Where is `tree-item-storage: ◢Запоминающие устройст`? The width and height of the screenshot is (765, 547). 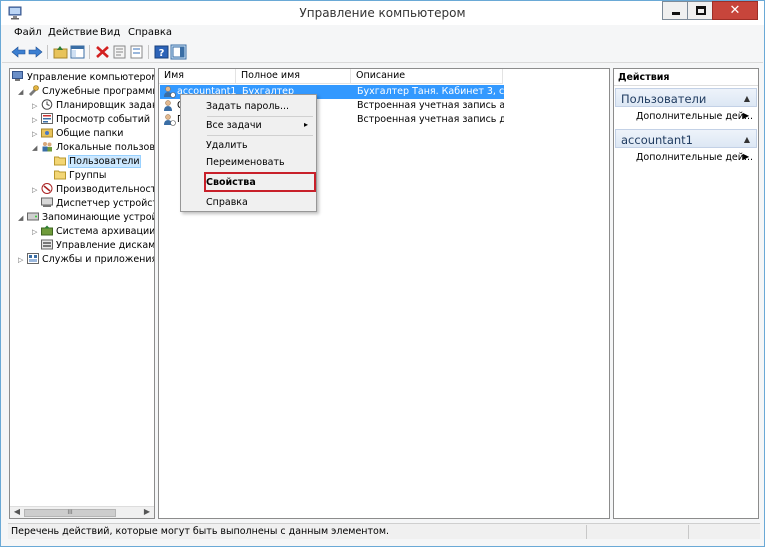 tree-item-storage: ◢Запоминающие устройст is located at coordinates (86, 218).